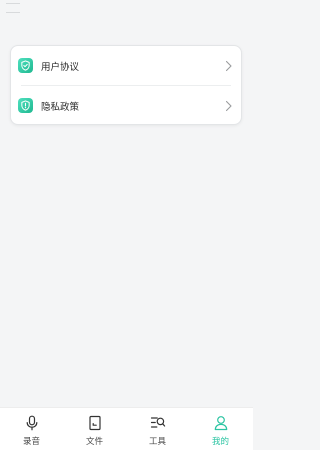  I want to click on tab-files: 文件, so click(94, 429).